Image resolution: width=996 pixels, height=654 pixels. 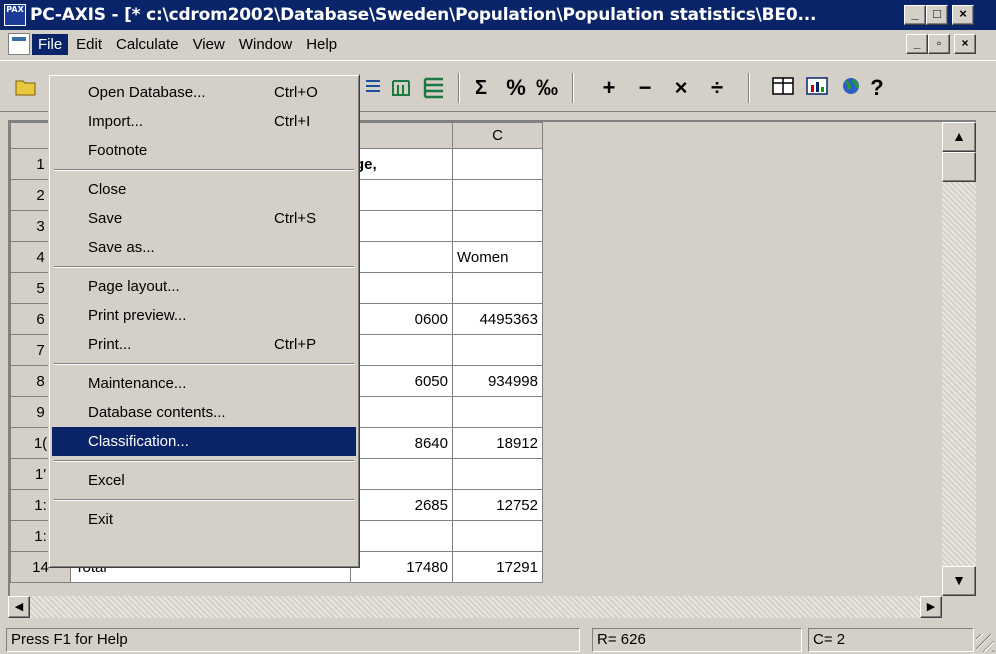 I want to click on document-icon, so click(x=19, y=44).